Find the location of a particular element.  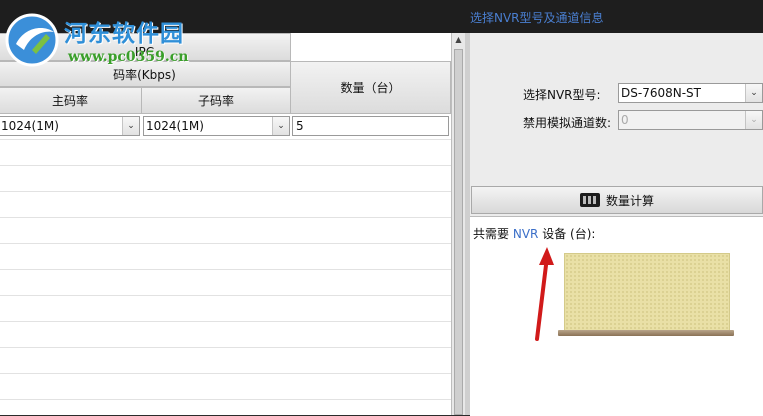

quantity-input: 5 is located at coordinates (370, 126).